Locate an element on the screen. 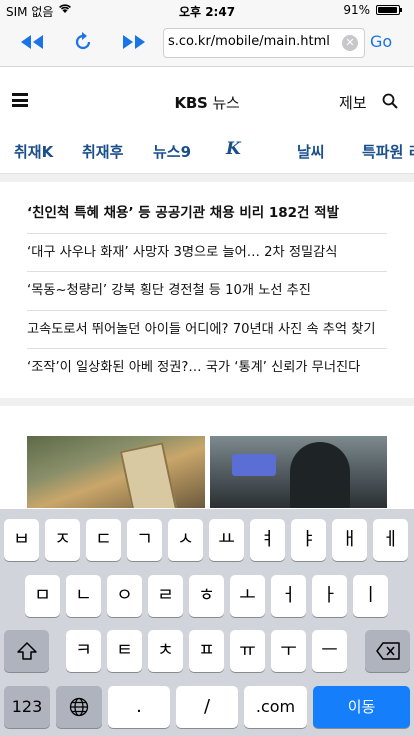 The height and width of the screenshot is (736, 414). key: ㄱ is located at coordinates (144, 540).